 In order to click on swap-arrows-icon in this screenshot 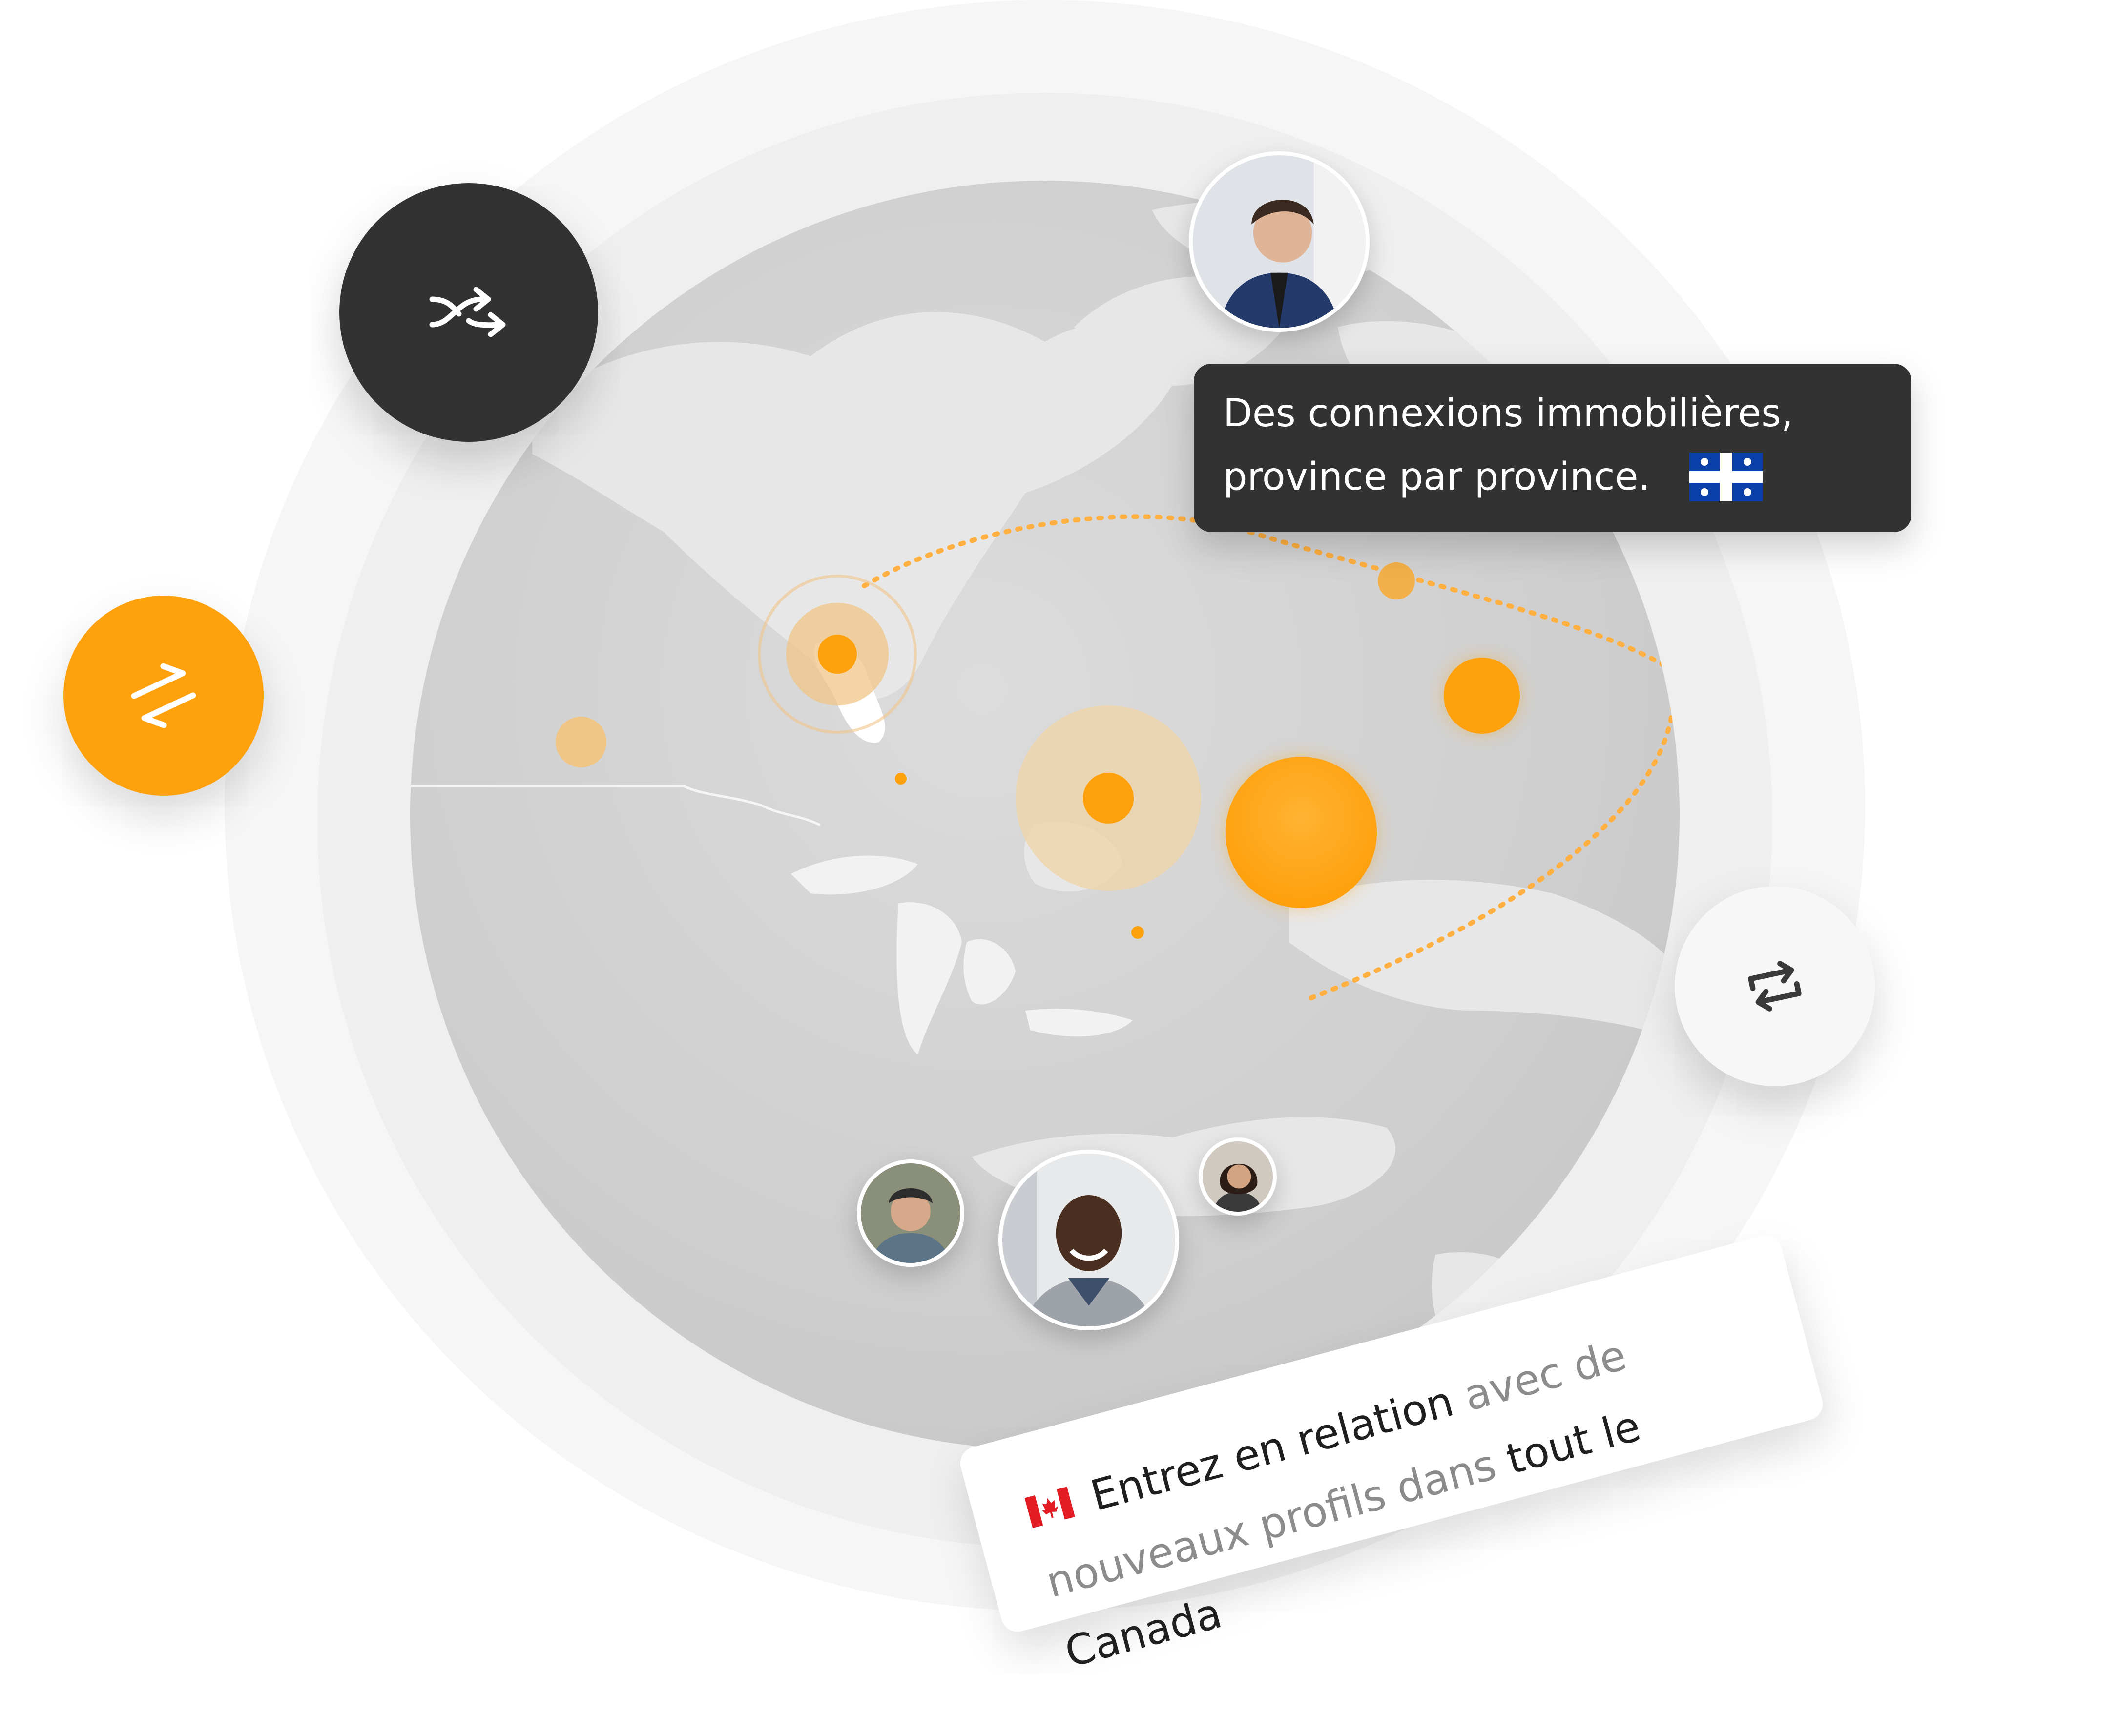, I will do `click(163, 695)`.